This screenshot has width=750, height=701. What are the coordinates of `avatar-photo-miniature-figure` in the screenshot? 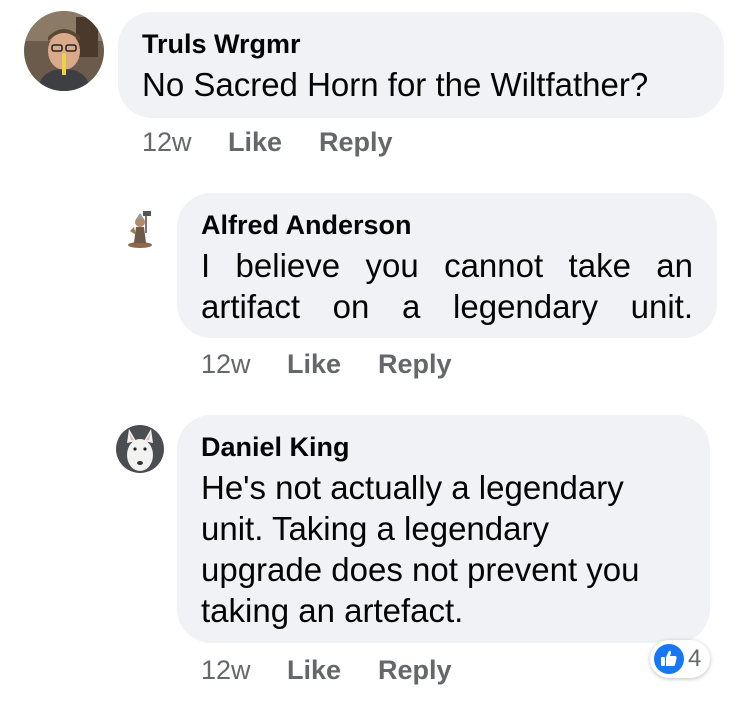 It's located at (140, 227).